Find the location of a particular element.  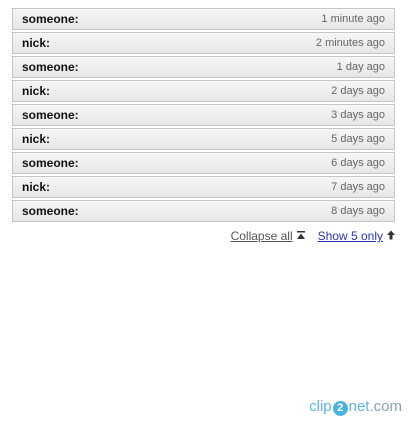

comment-row: someone: 1 day ago is located at coordinates (203, 67).